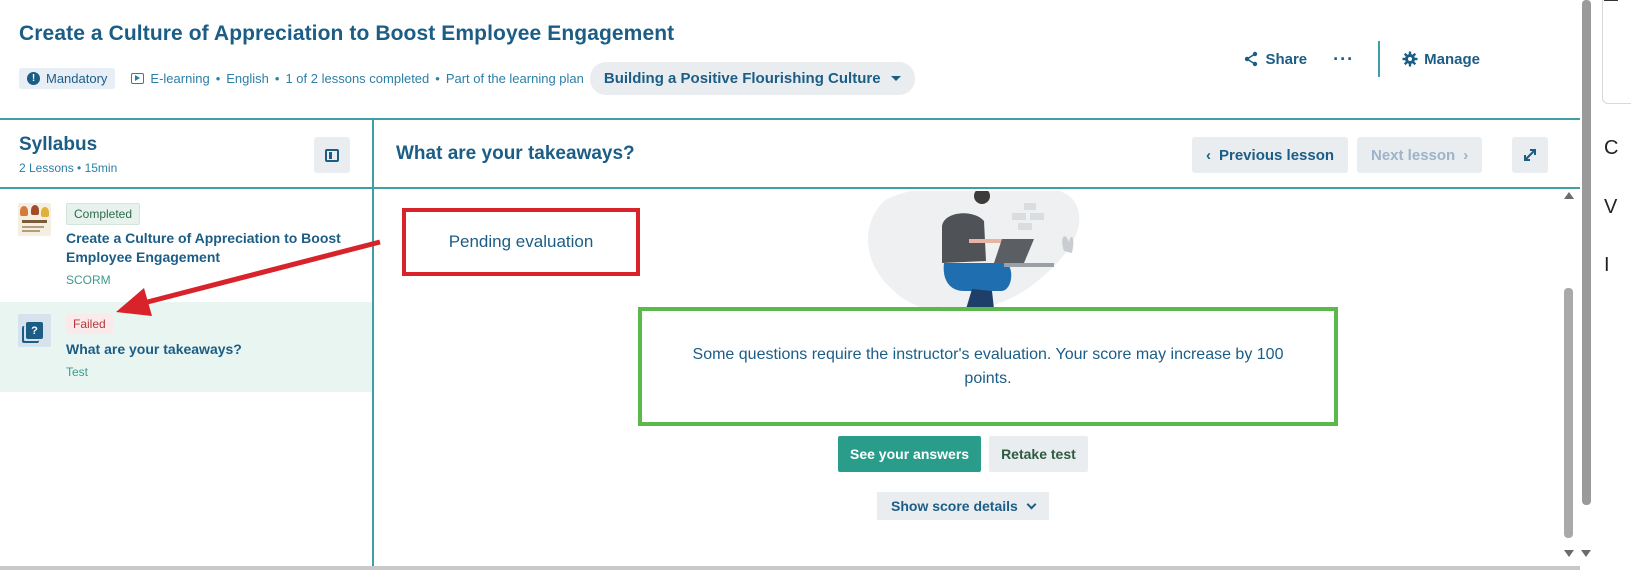 The height and width of the screenshot is (570, 1631). I want to click on meta-elearning: E-learning, so click(170, 78).